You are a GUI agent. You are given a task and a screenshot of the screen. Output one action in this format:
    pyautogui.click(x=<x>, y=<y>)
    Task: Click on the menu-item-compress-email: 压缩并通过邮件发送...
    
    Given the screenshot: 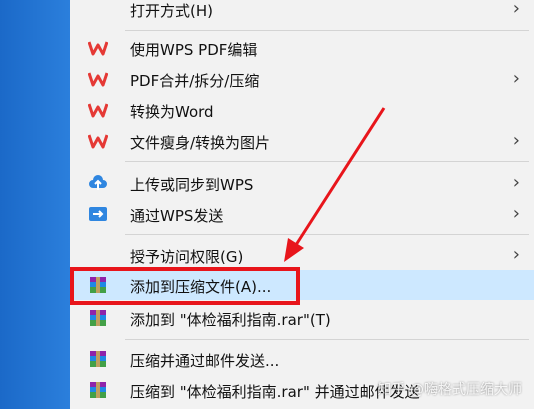 What is the action you would take?
    pyautogui.click(x=302, y=359)
    